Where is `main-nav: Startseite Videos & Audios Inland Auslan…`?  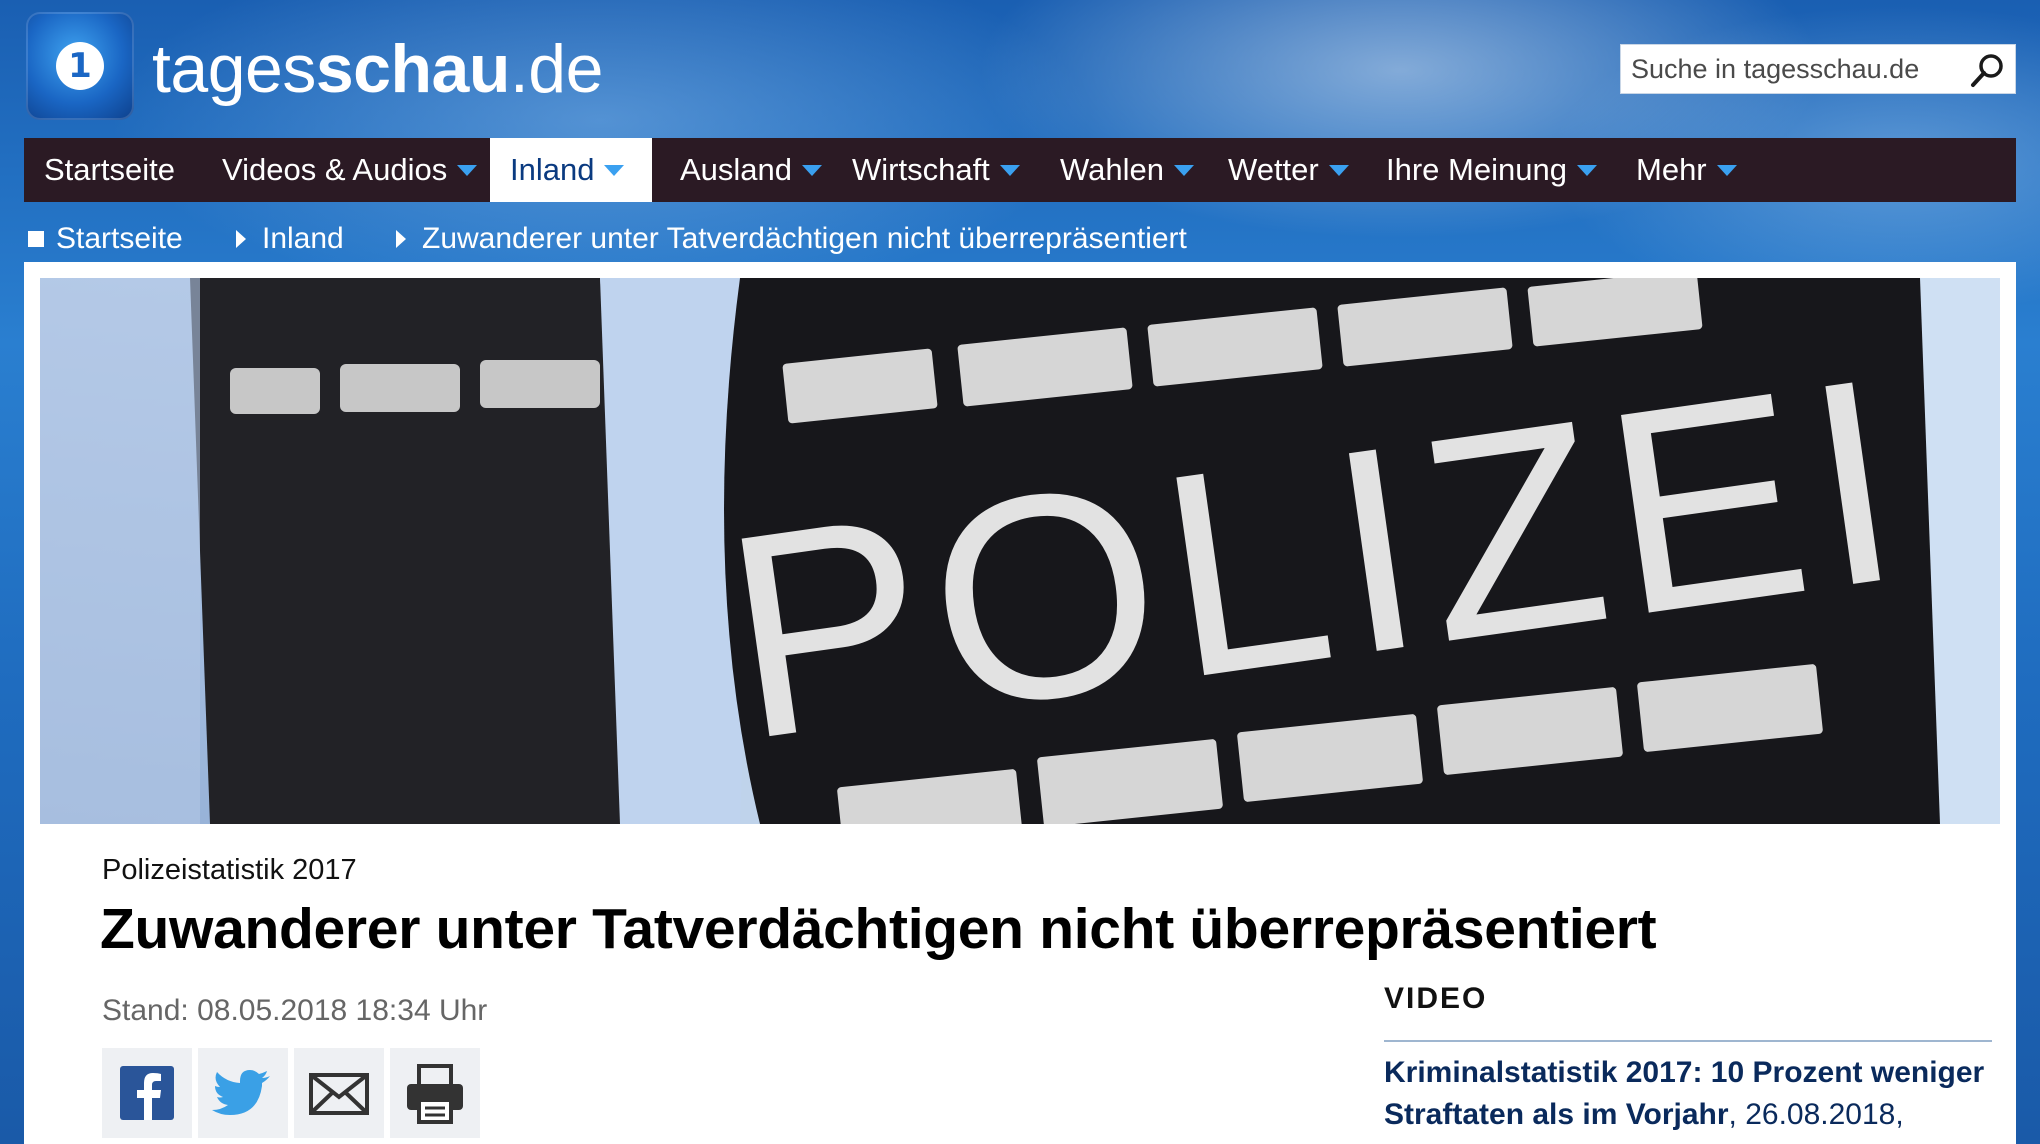 main-nav: Startseite Videos & Audios Inland Auslan… is located at coordinates (1020, 170).